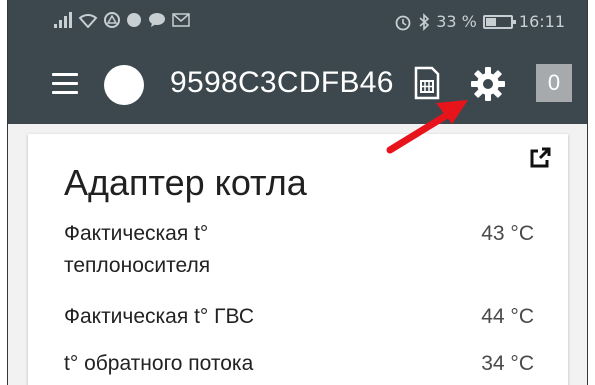 This screenshot has height=385, width=595. What do you see at coordinates (297, 22) in the screenshot?
I see `status-bar: 33 % 16:11` at bounding box center [297, 22].